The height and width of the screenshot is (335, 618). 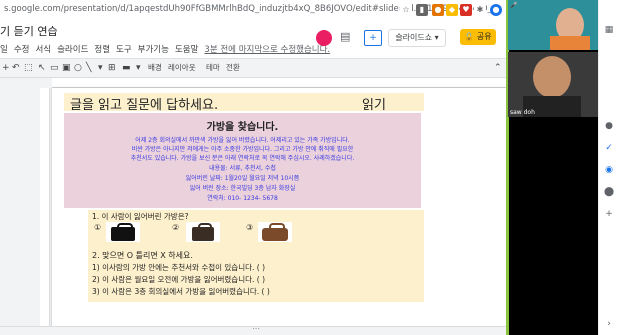 What do you see at coordinates (484, 36) in the screenshot?
I see `share-label: 공유` at bounding box center [484, 36].